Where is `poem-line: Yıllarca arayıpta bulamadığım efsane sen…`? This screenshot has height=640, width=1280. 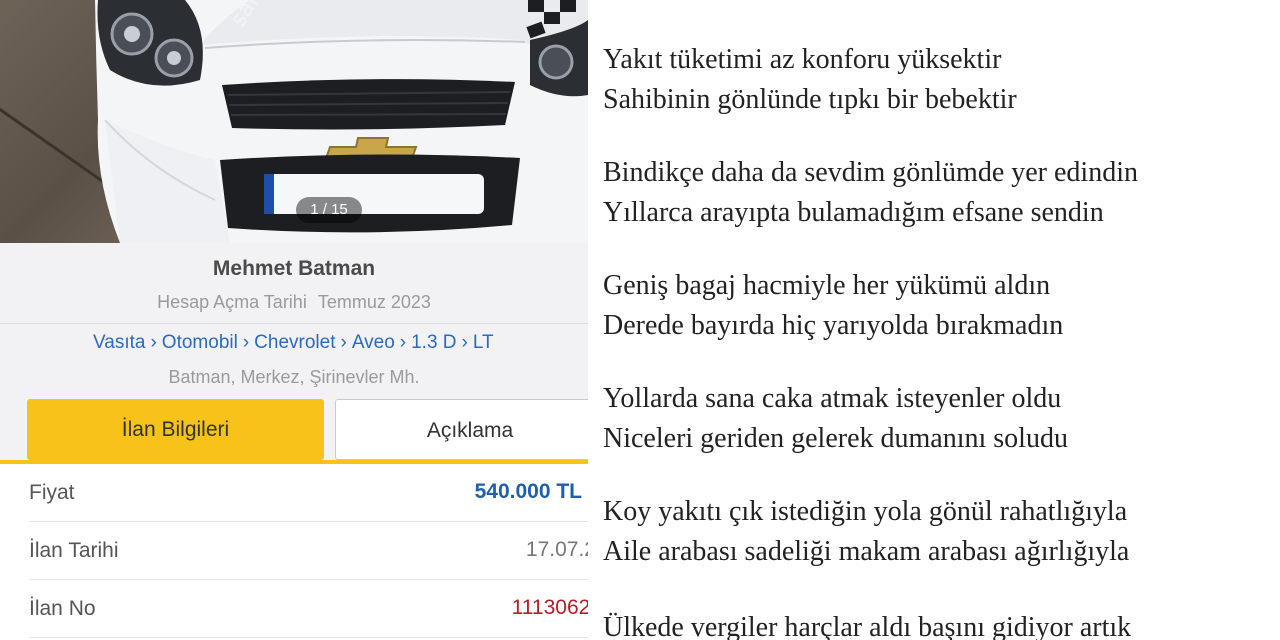
poem-line: Yıllarca arayıpta bulamadığım efsane sen… is located at coordinates (853, 212).